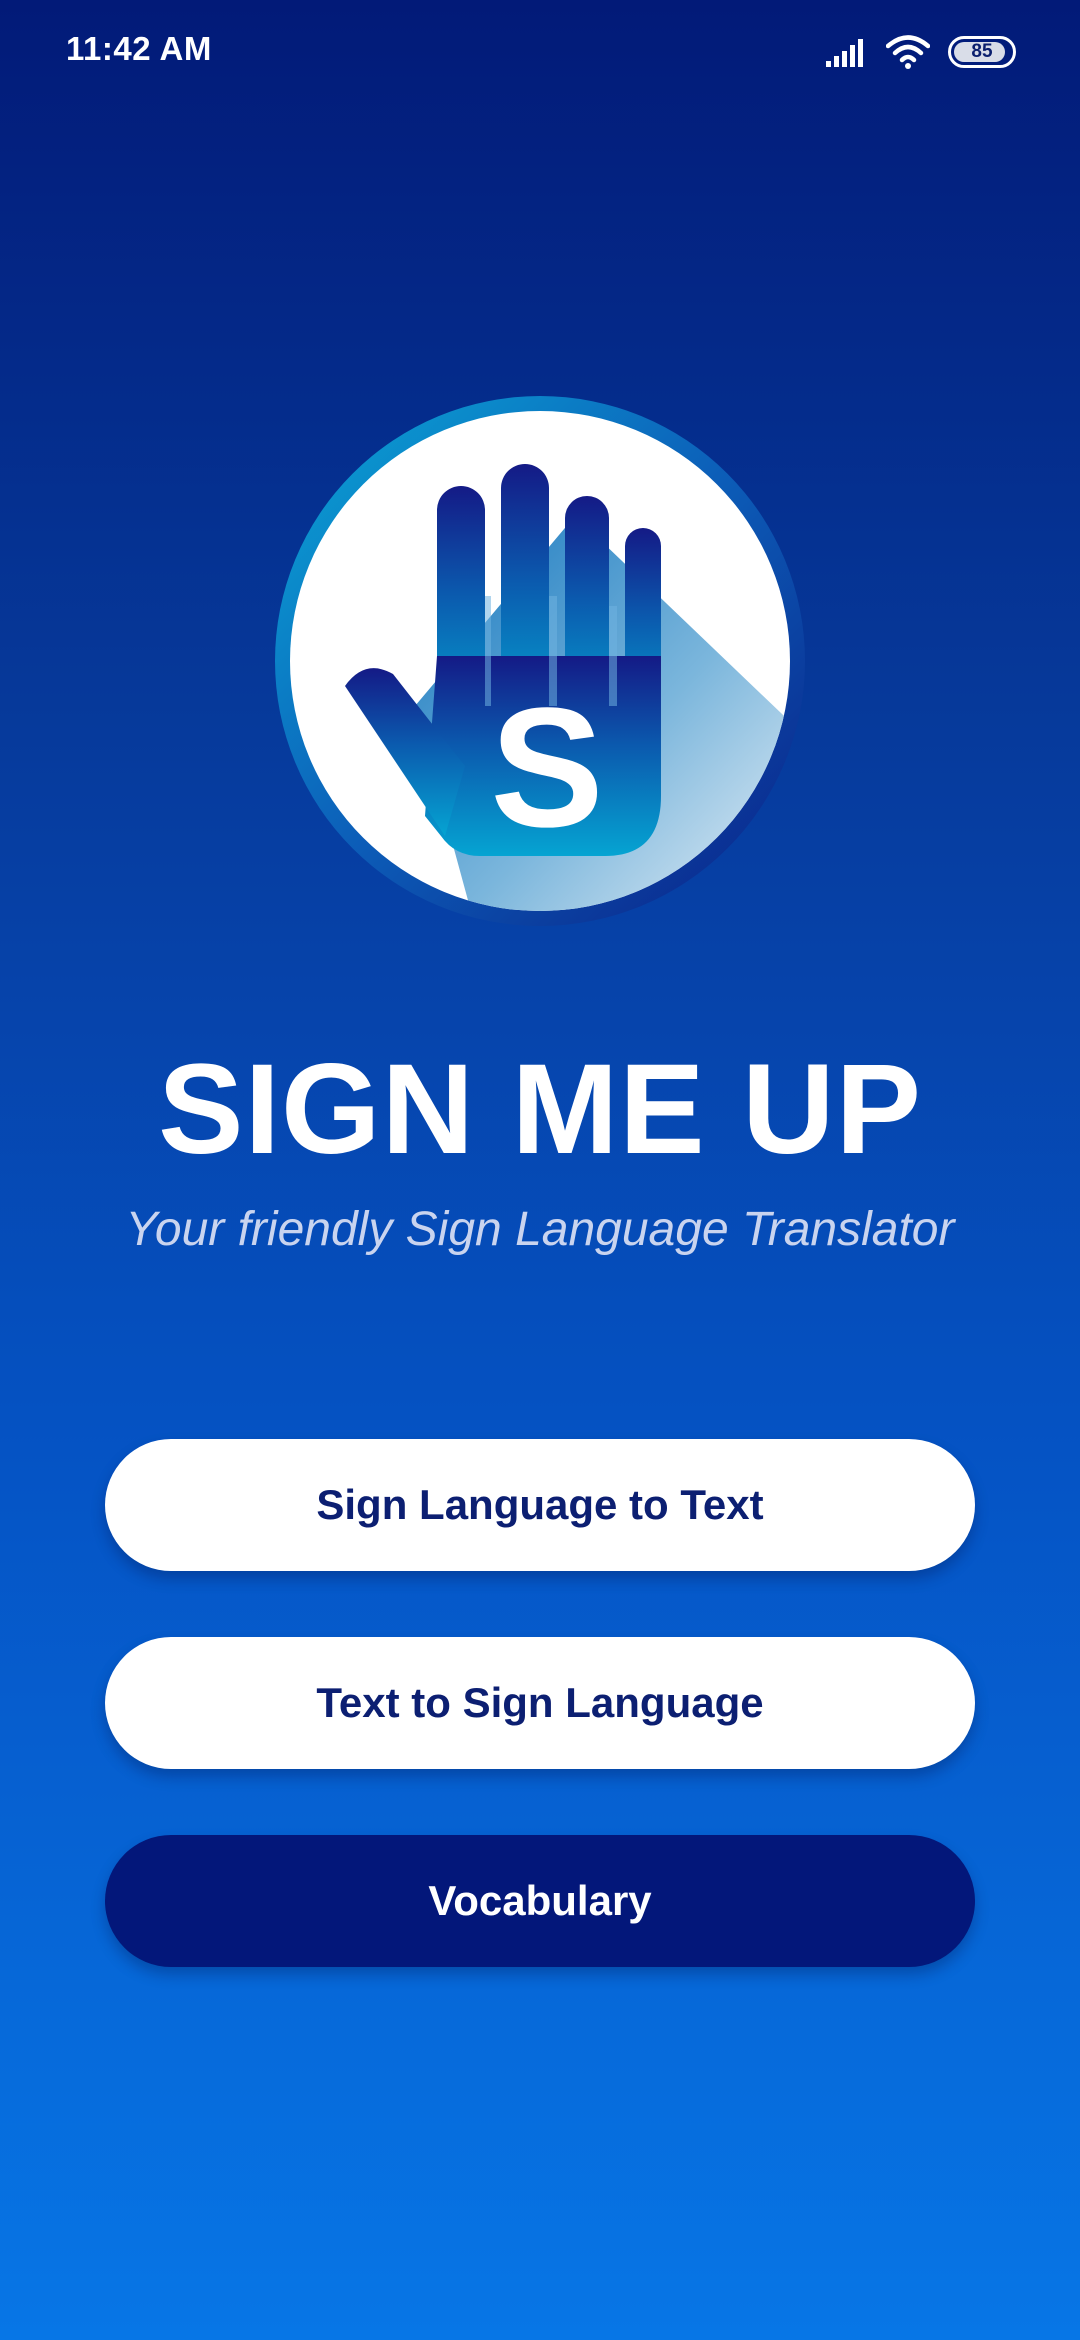  I want to click on logo-letter: S, so click(546, 768).